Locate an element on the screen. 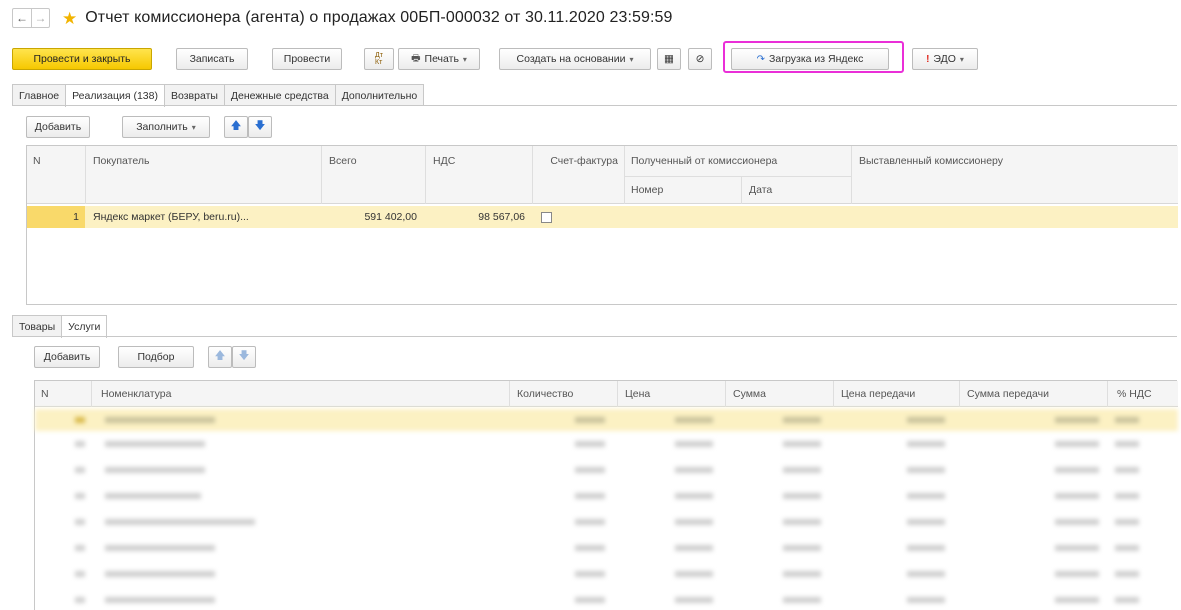 The width and height of the screenshot is (1181, 610). edo-button: ! ЭДО ▾ is located at coordinates (945, 59).